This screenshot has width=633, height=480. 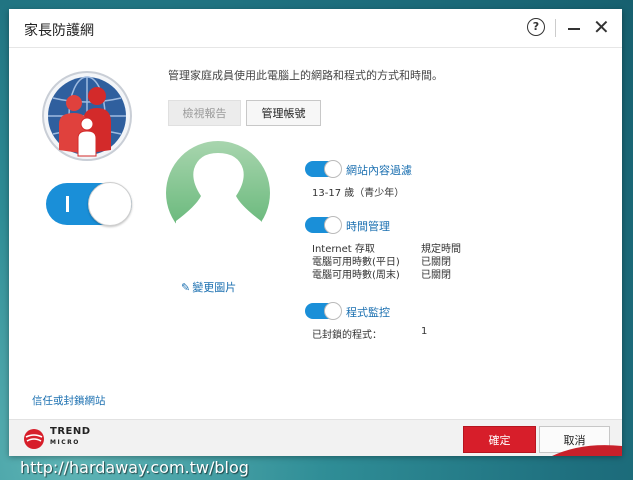 I want to click on parental-controls-toggle, so click(x=89, y=204).